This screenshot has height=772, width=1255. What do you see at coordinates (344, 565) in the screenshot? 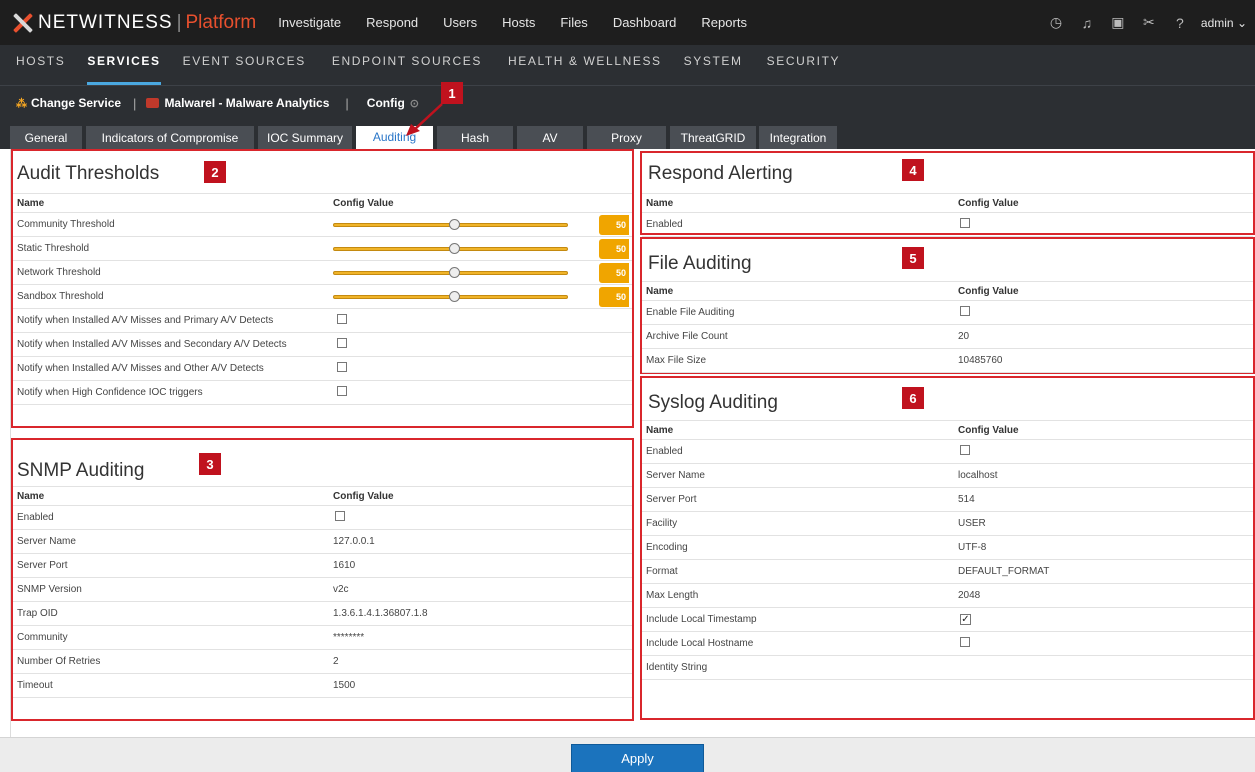
I see `row-value: 1610` at bounding box center [344, 565].